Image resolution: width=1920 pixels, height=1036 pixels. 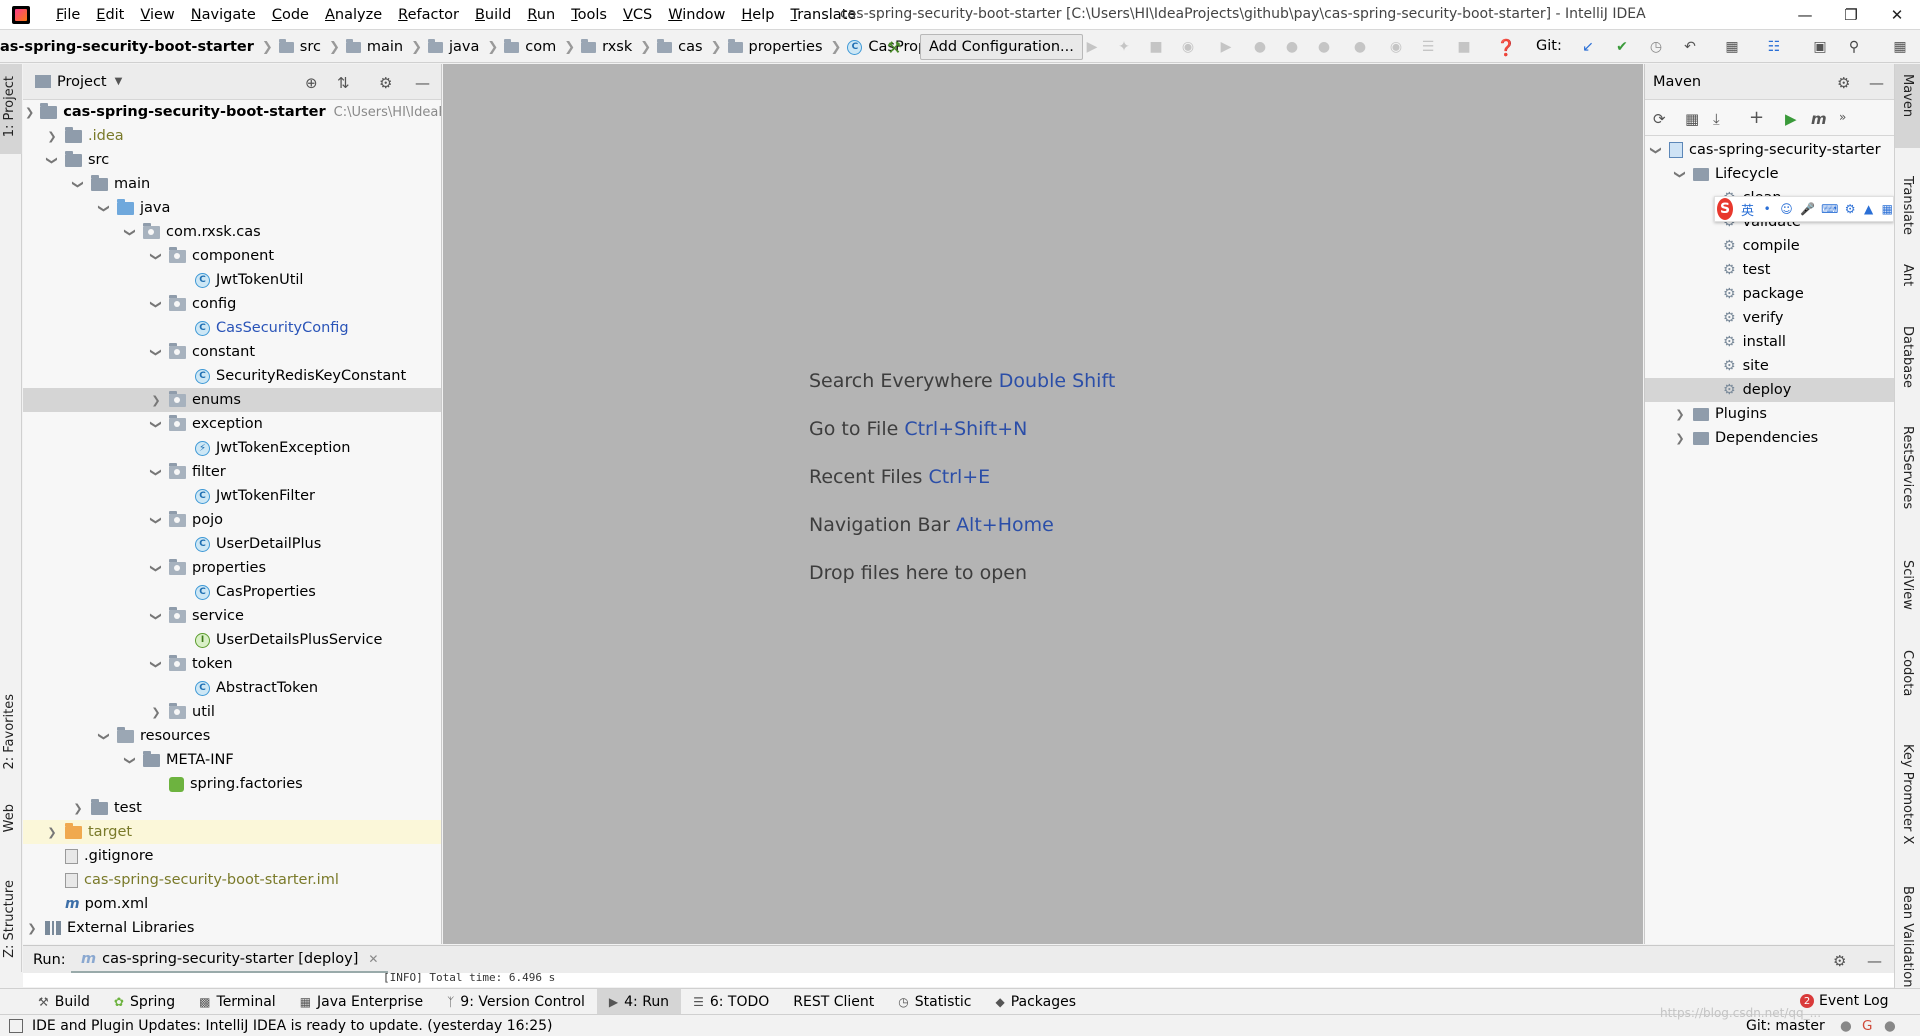 What do you see at coordinates (1769, 150) in the screenshot?
I see `maven-project: ❯ cas-spring-security-starter` at bounding box center [1769, 150].